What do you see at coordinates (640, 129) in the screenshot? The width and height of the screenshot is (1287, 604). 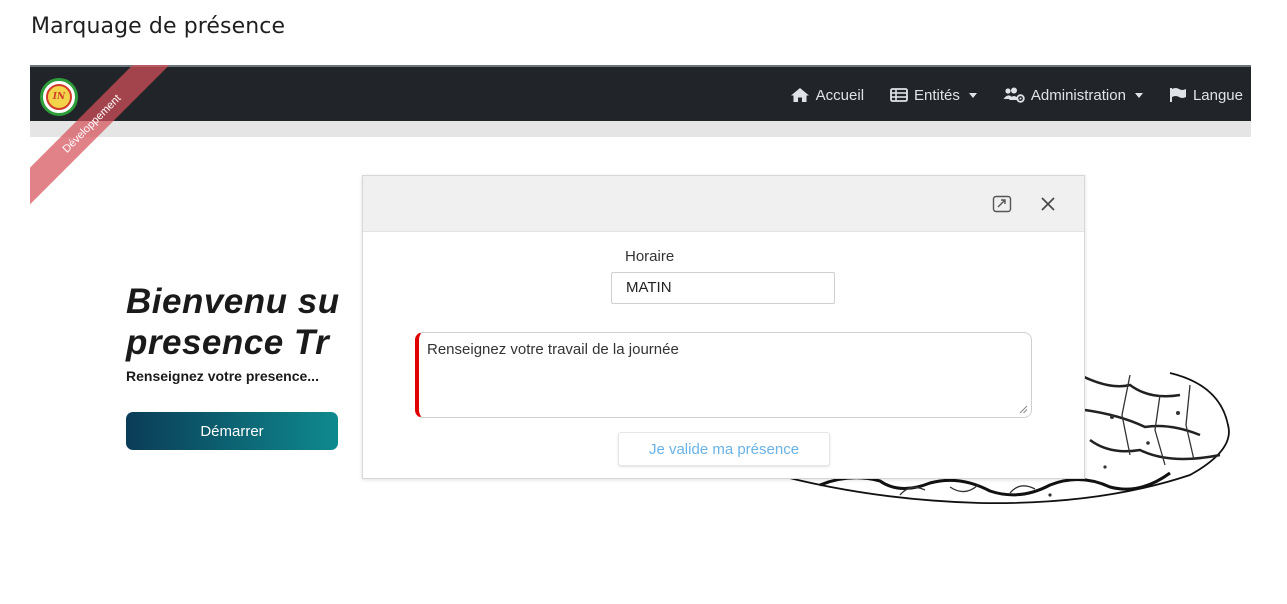 I see `navbar-underline` at bounding box center [640, 129].